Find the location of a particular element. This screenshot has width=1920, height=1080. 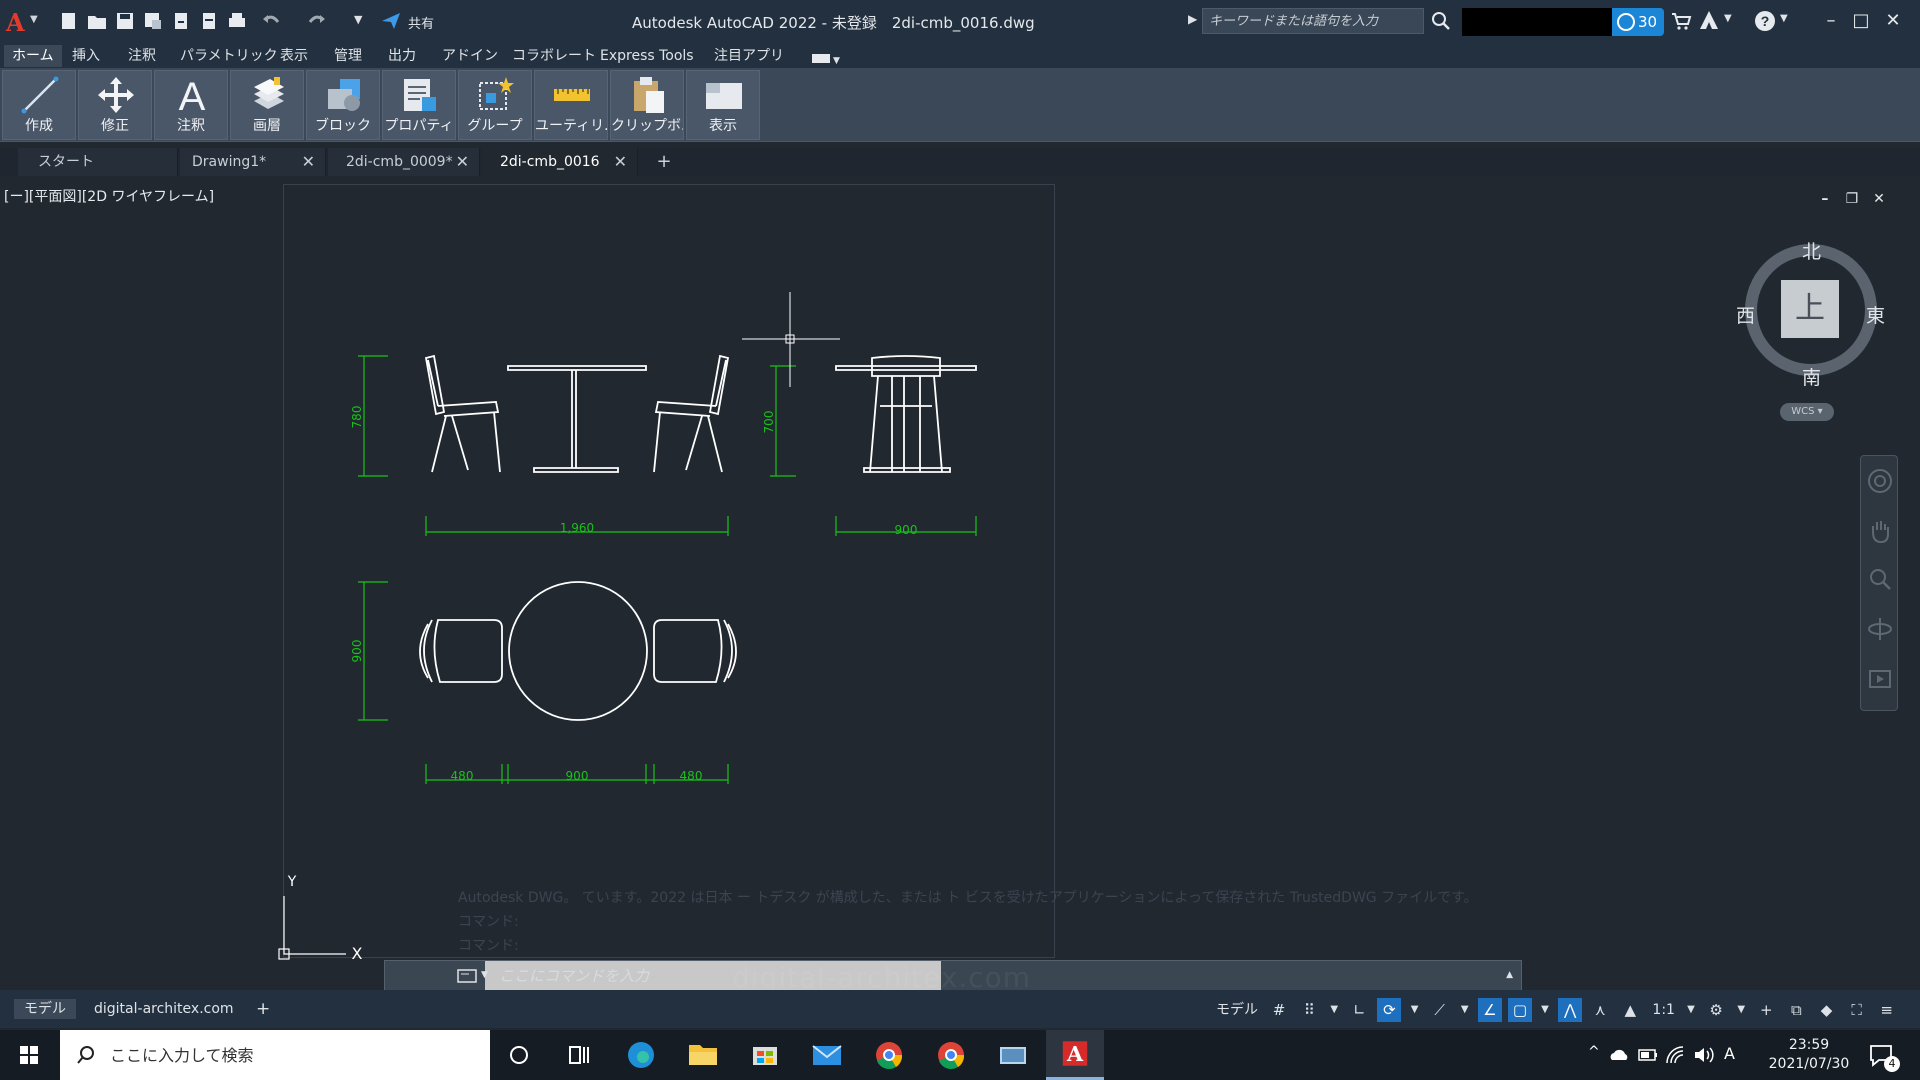

ime-indicator: A is located at coordinates (1729, 1053).